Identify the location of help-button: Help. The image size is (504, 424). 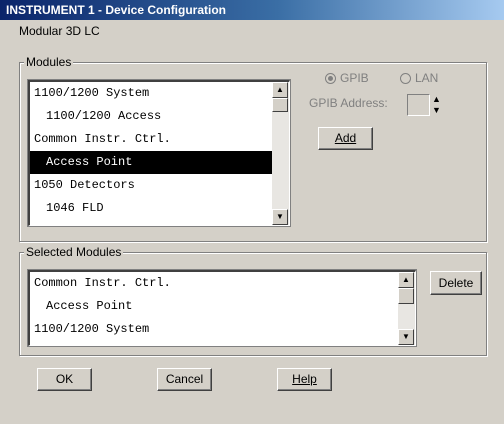
(304, 379).